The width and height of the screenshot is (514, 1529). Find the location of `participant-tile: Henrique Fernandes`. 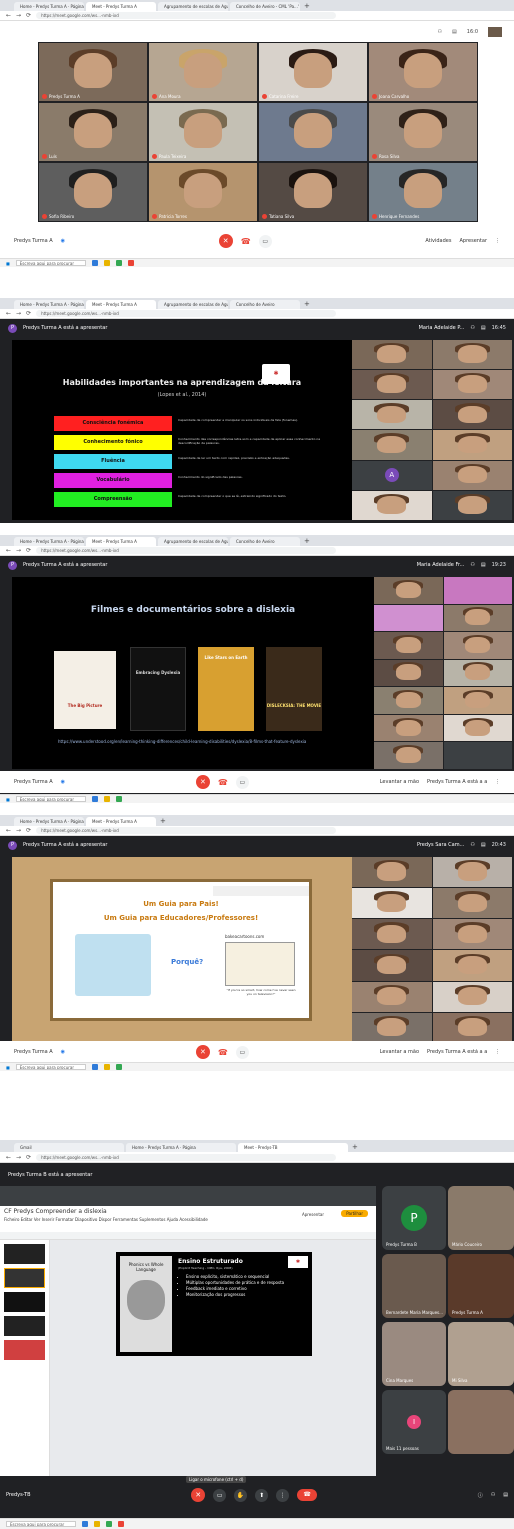

participant-tile: Henrique Fernandes is located at coordinates (423, 192).